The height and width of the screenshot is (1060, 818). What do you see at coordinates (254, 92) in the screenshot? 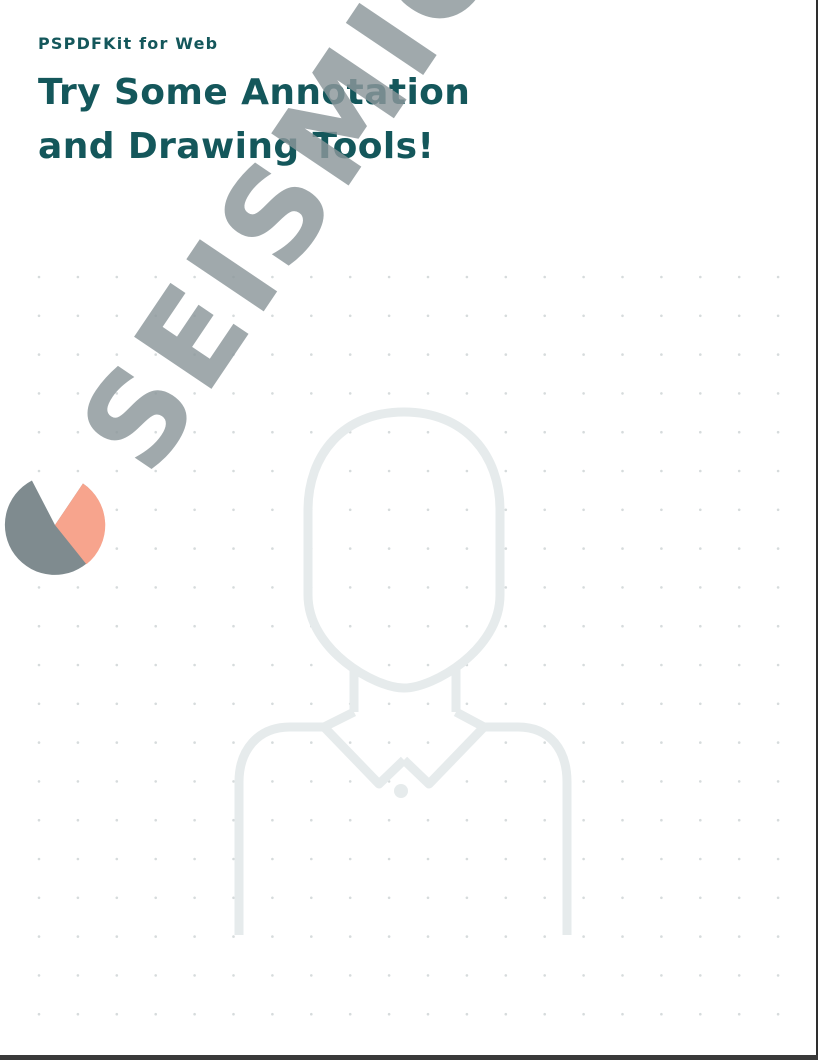
I see `document-title-line-1: Try Some Annotation` at bounding box center [254, 92].